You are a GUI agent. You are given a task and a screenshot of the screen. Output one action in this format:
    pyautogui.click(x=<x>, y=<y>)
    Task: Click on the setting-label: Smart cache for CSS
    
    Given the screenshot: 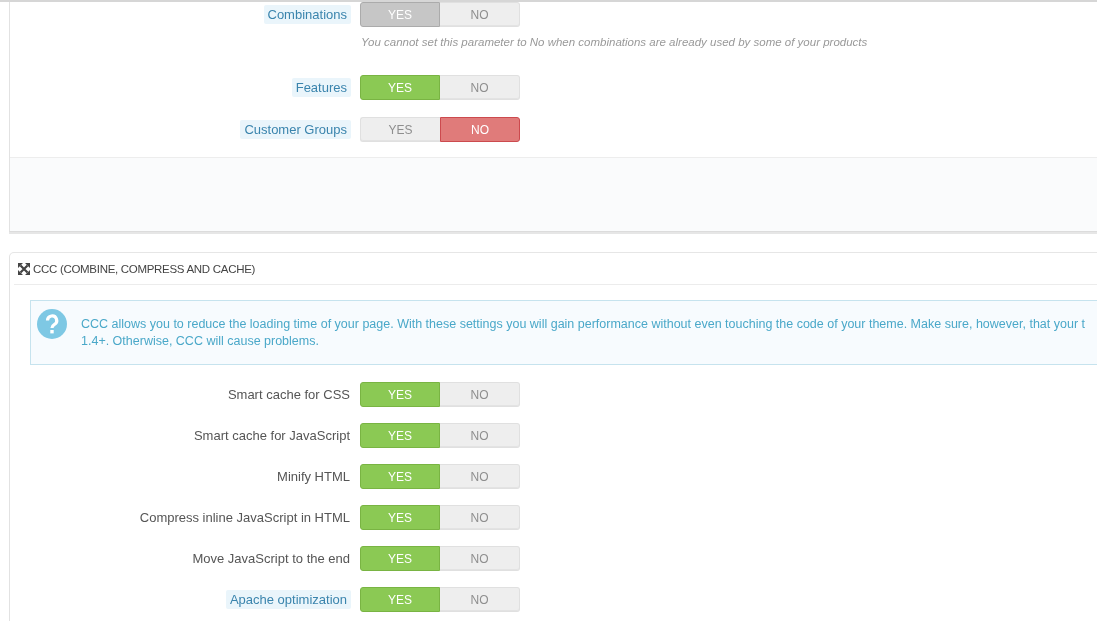 What is the action you would take?
    pyautogui.click(x=288, y=394)
    